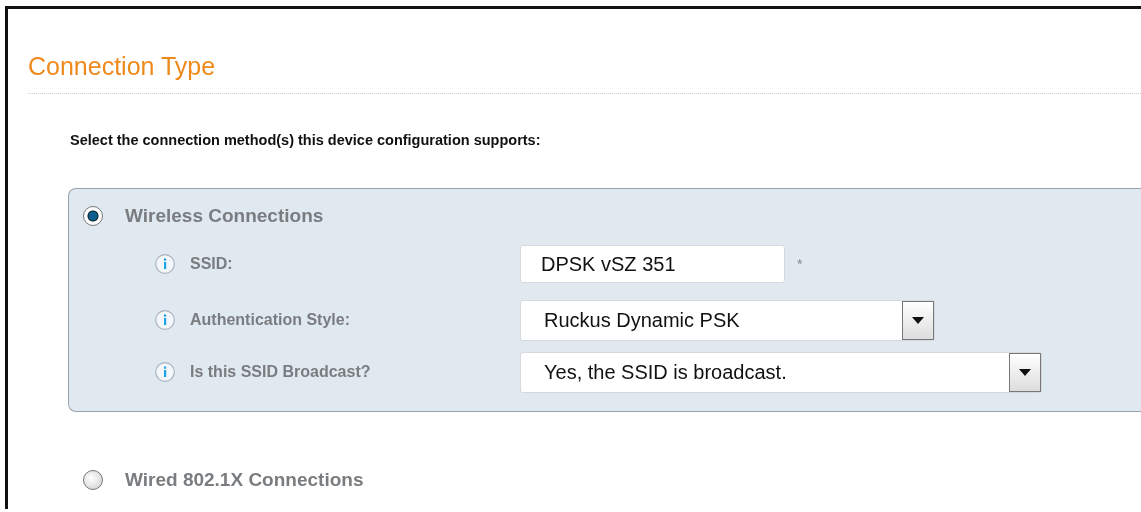  Describe the element at coordinates (800, 264) in the screenshot. I see `required-mark: *` at that location.